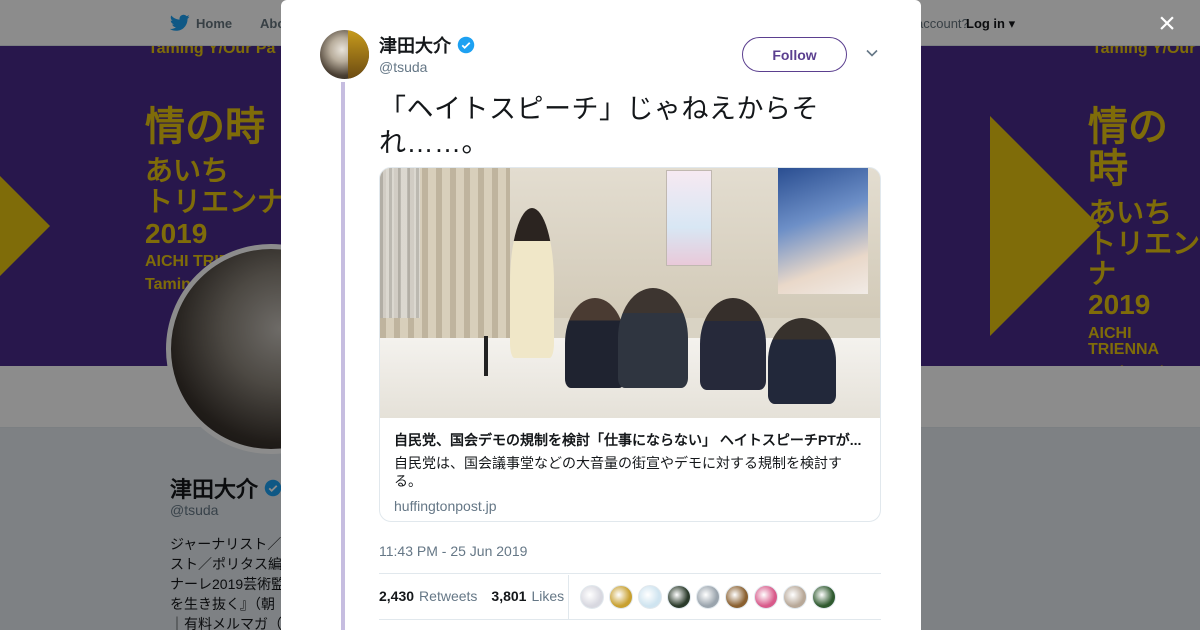 Image resolution: width=1200 pixels, height=630 pixels. Describe the element at coordinates (618, 472) in the screenshot. I see `card-description: 自民党は、国会議事堂などの大音量の街宣やデモに対する規制を検討する。` at that location.